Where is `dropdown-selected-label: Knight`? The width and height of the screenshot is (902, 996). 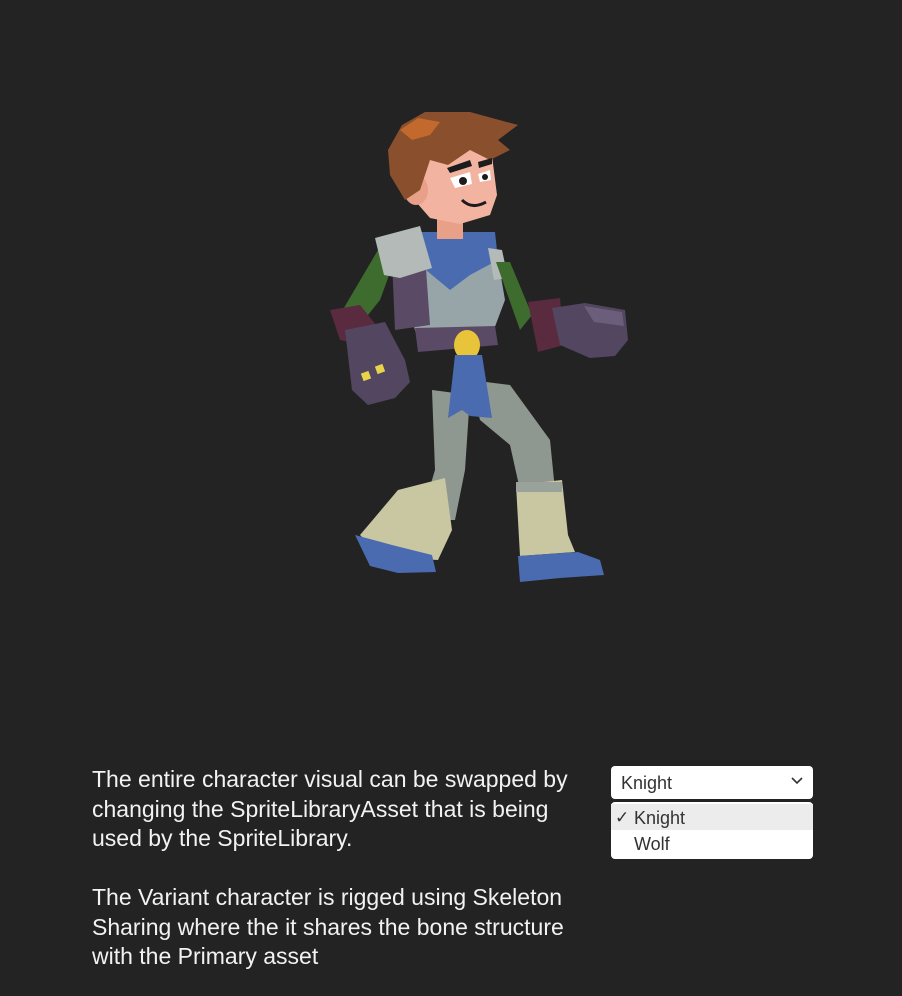
dropdown-selected-label: Knight is located at coordinates (647, 783).